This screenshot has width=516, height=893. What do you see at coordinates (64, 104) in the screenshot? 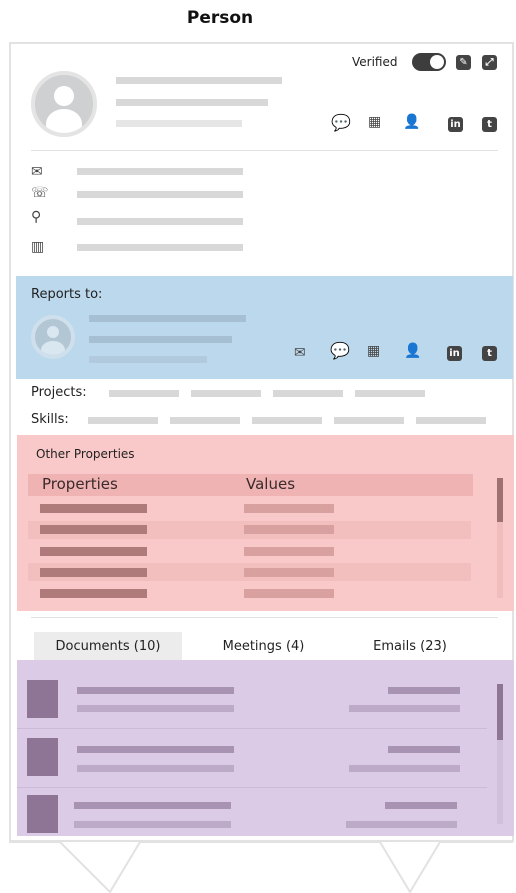
I see `person-avatar` at bounding box center [64, 104].